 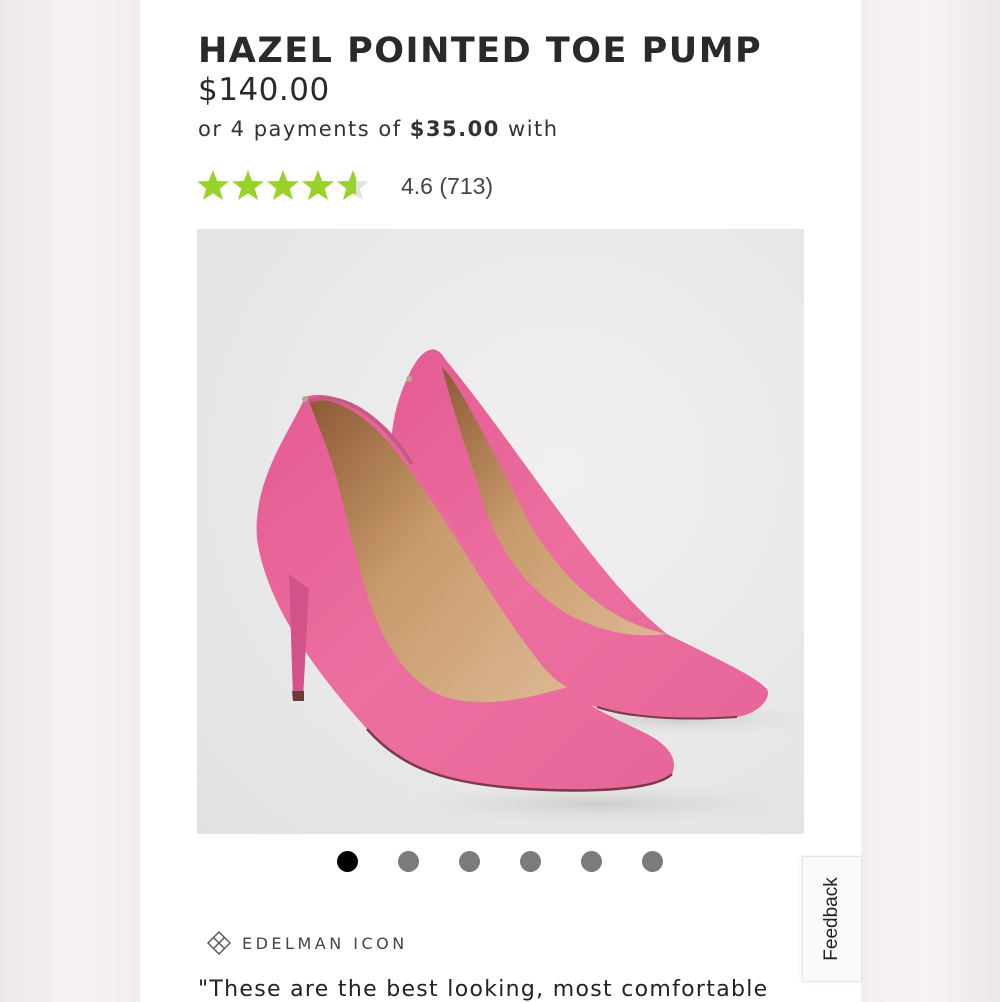 I want to click on installment-prefix: or 4 payments of, so click(x=300, y=129).